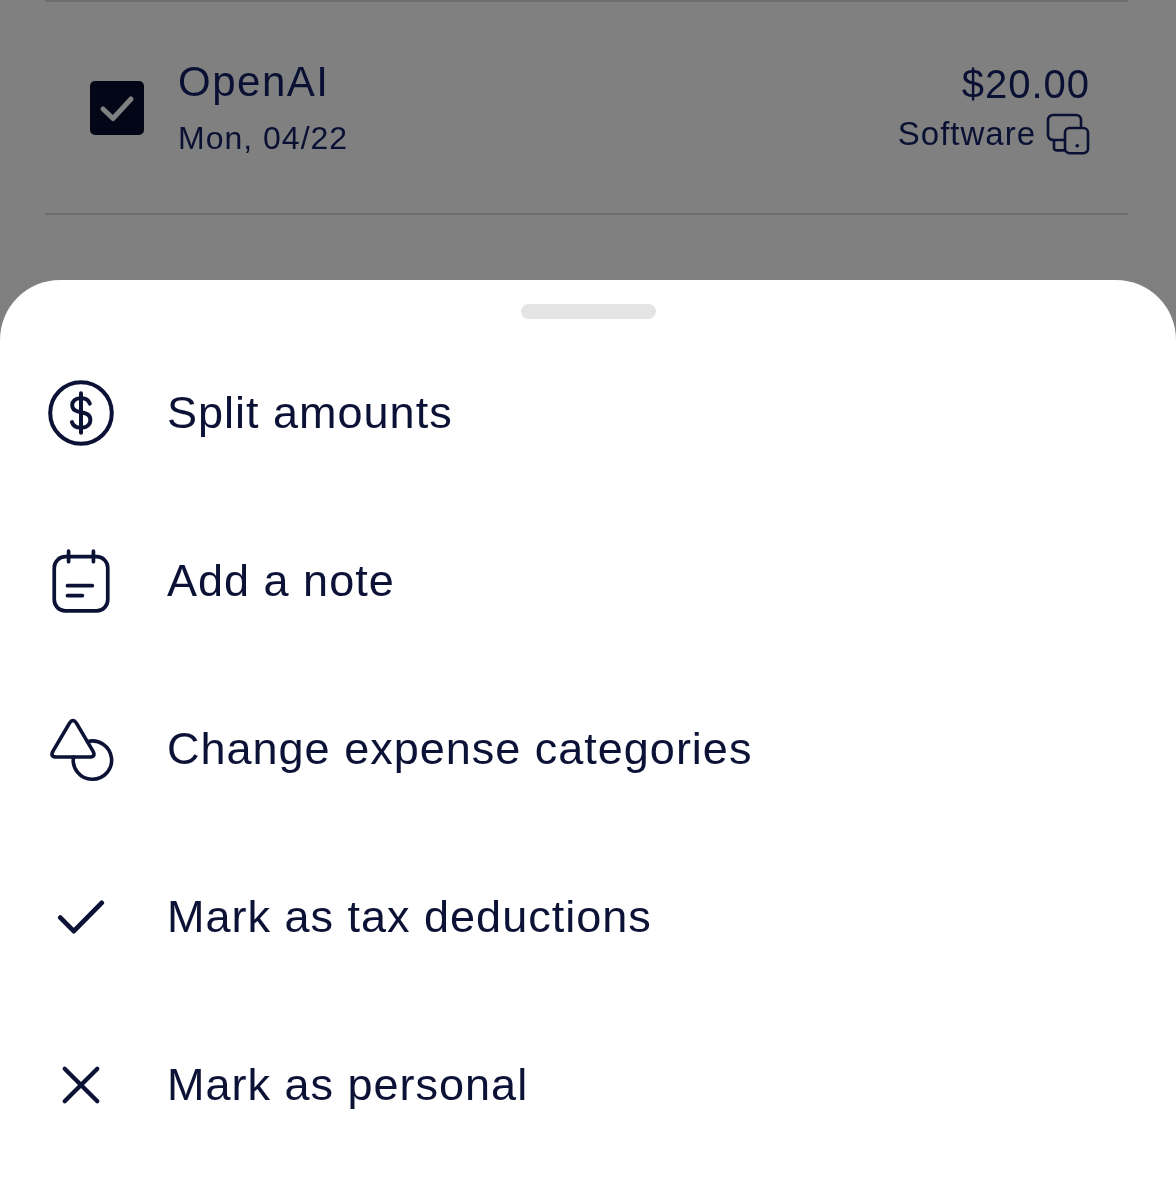 The image size is (1176, 1201). Describe the element at coordinates (588, 917) in the screenshot. I see `menu-item: Mark as tax deductions` at that location.